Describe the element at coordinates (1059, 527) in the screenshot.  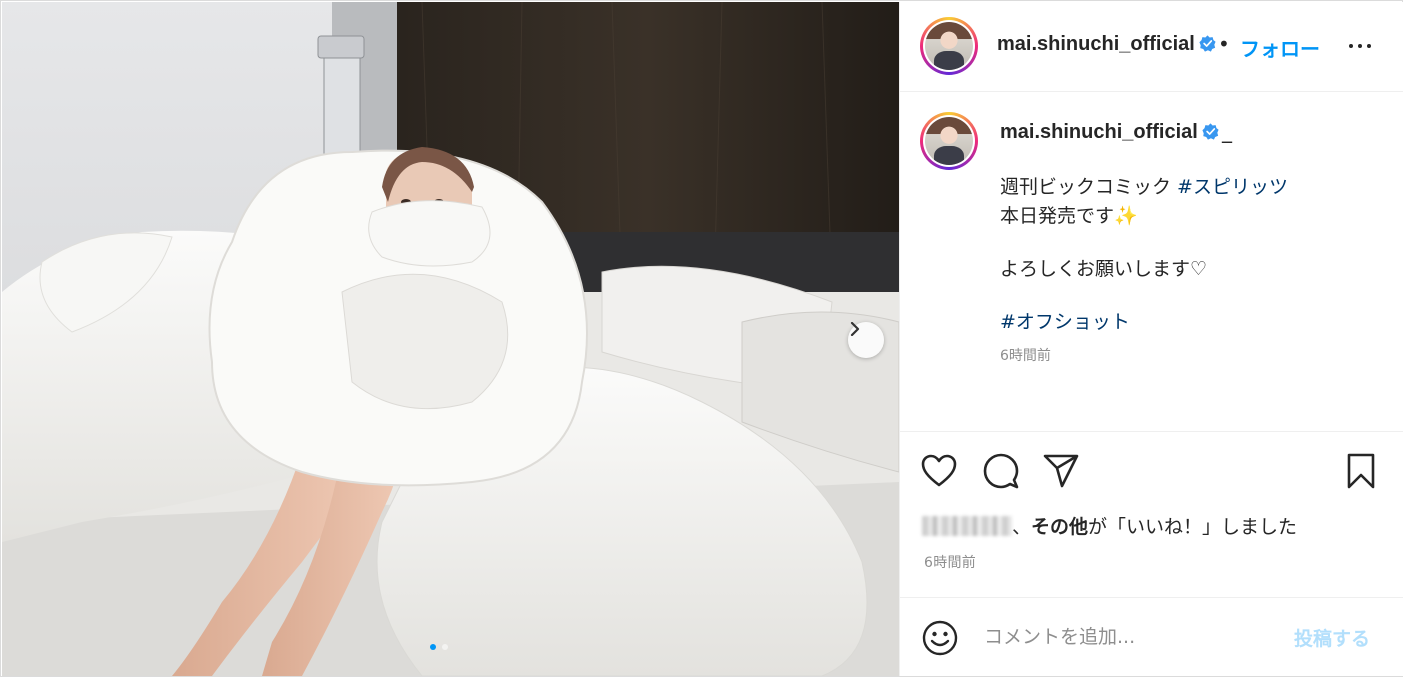
I see `likes-others-link: その他` at that location.